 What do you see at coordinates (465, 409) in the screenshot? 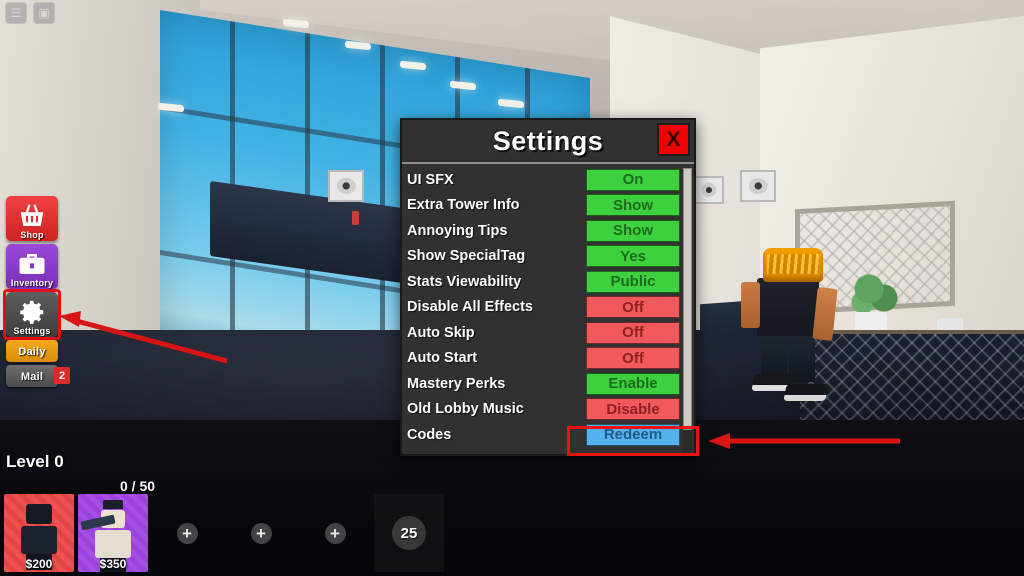
I see `setting-label: Old Lobby Music` at bounding box center [465, 409].